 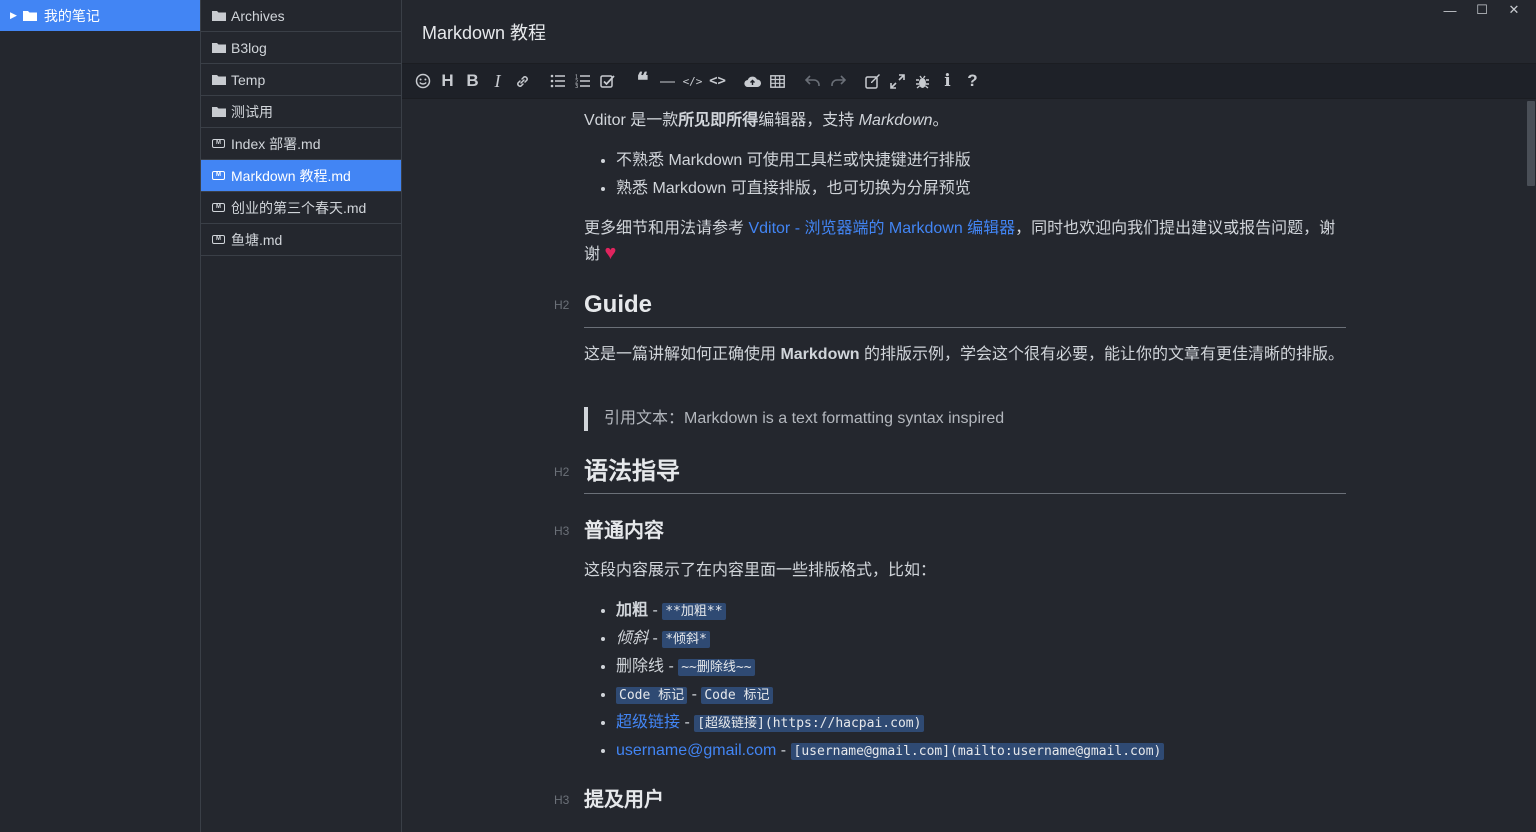 What do you see at coordinates (472, 81) in the screenshot?
I see `bold-icon: B` at bounding box center [472, 81].